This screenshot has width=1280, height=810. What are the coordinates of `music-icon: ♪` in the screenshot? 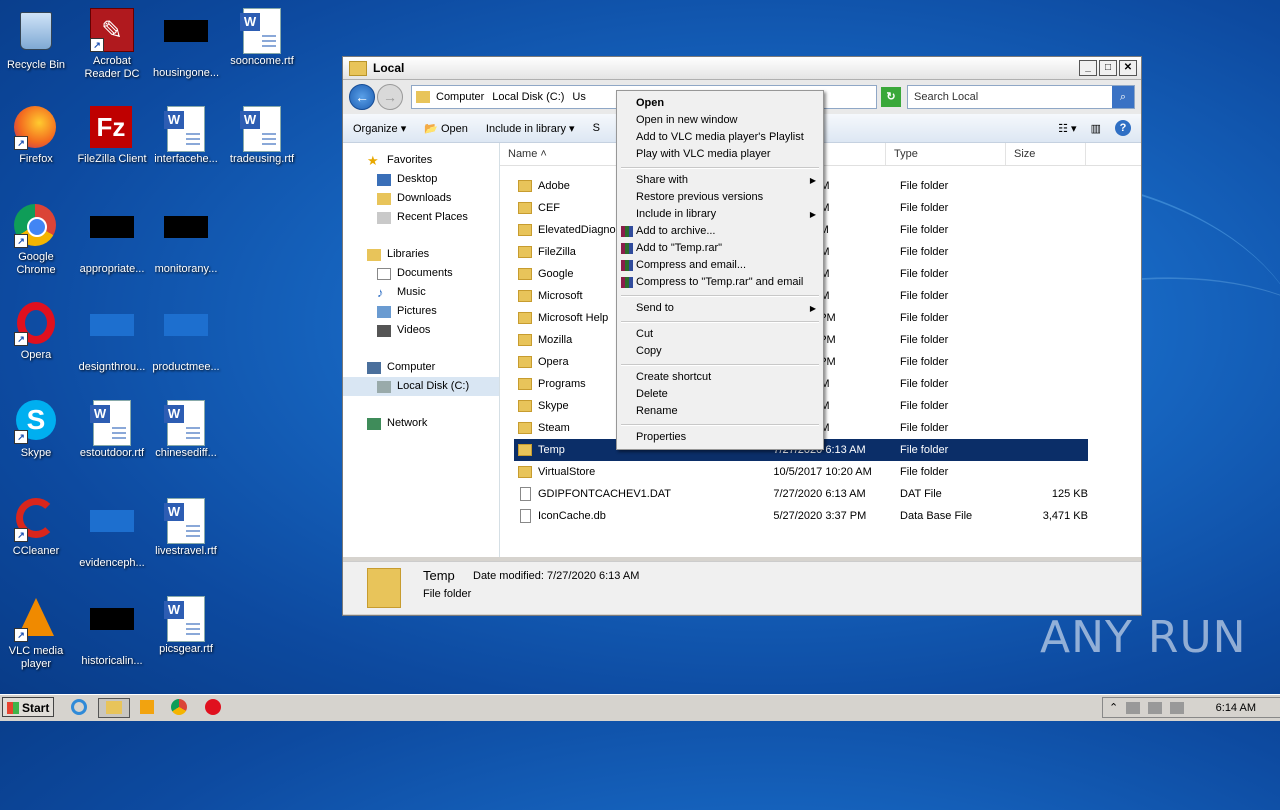 It's located at (380, 292).